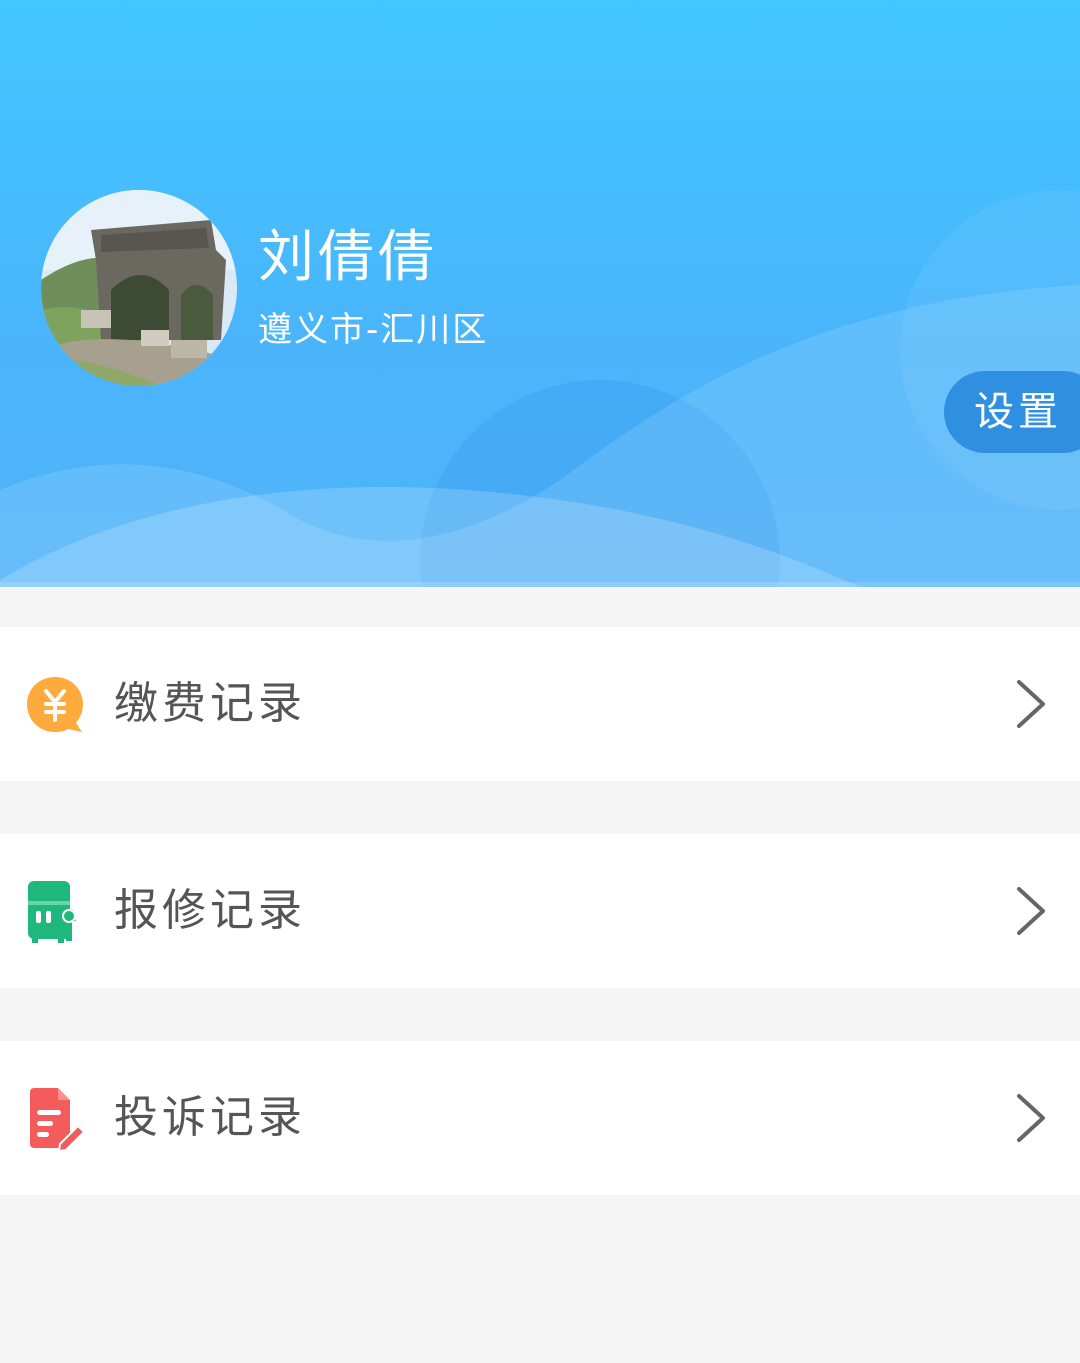  Describe the element at coordinates (55, 704) in the screenshot. I see `yuan-coin-icon` at that location.